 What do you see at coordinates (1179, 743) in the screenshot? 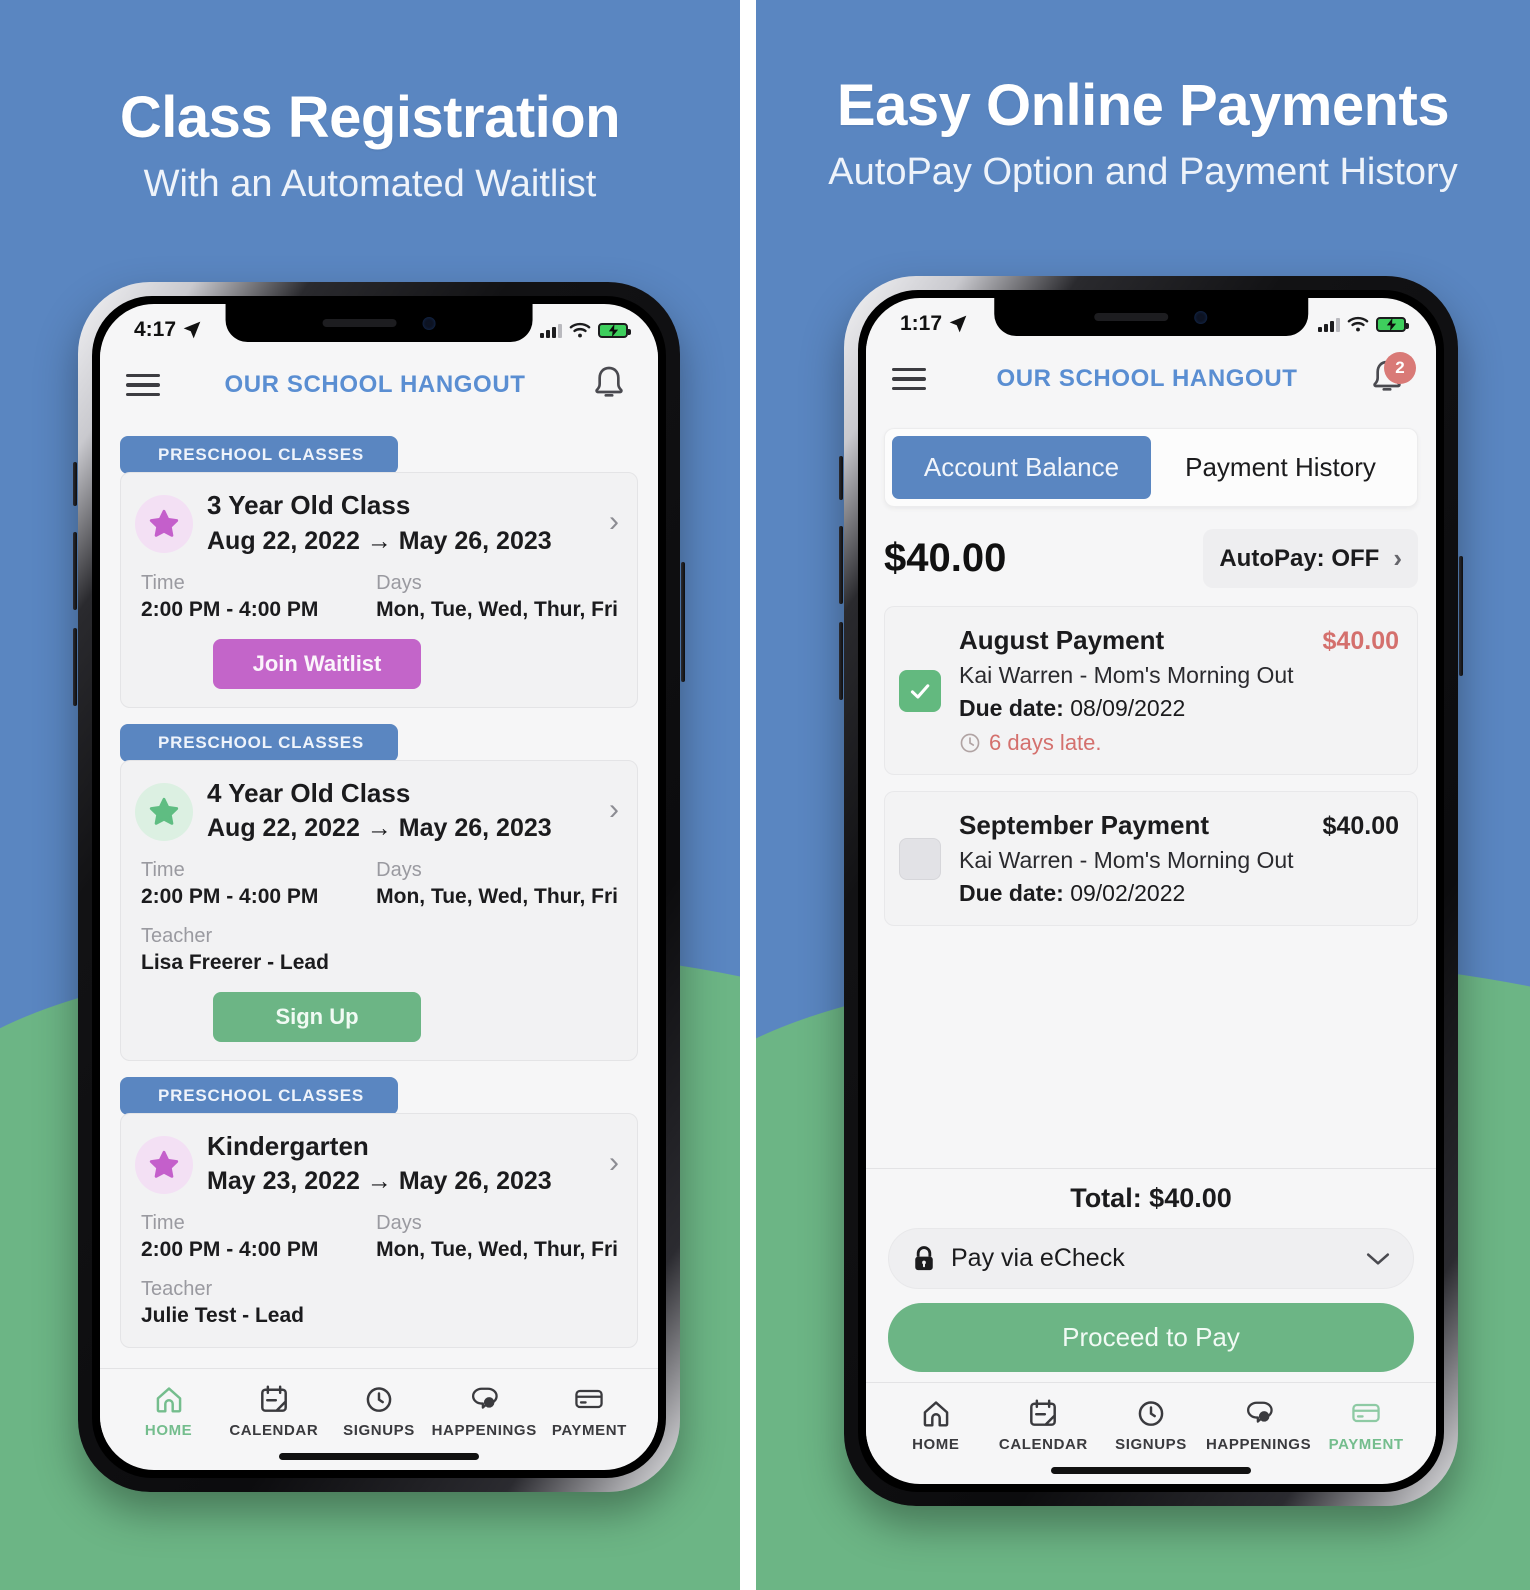
I see `payment-late-notice: 6 days late.` at bounding box center [1179, 743].